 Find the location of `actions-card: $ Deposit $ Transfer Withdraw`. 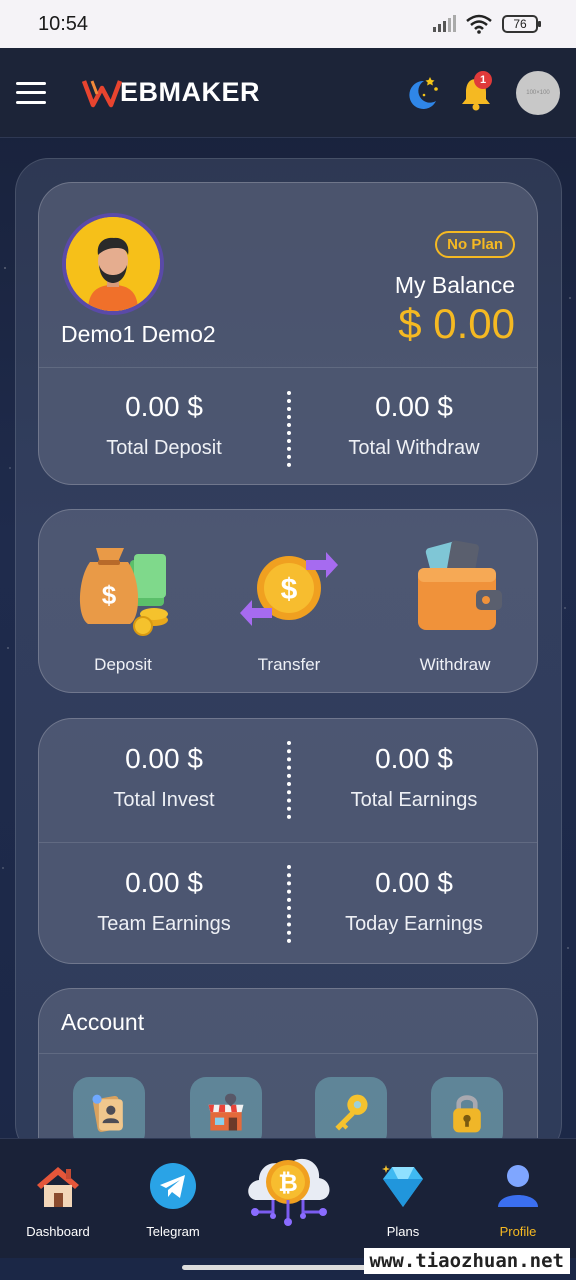

actions-card: $ Deposit $ Transfer Withdraw is located at coordinates (288, 601).